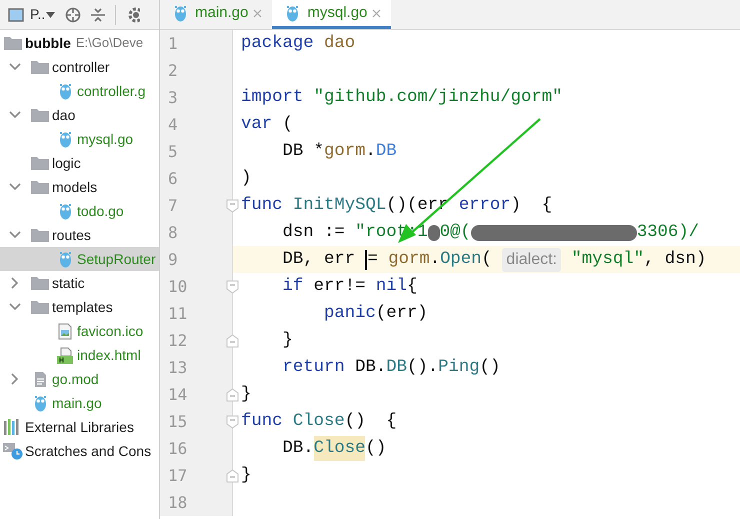 The width and height of the screenshot is (740, 519). What do you see at coordinates (607, 259) in the screenshot?
I see `string-literal: "mysql"` at bounding box center [607, 259].